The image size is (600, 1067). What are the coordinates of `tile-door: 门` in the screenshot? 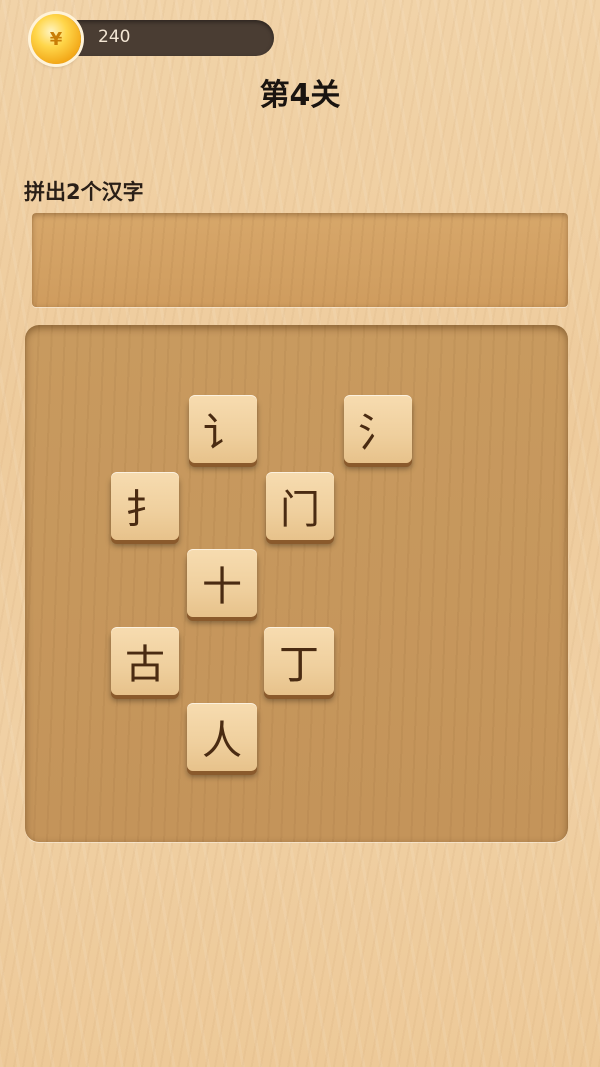 It's located at (300, 506).